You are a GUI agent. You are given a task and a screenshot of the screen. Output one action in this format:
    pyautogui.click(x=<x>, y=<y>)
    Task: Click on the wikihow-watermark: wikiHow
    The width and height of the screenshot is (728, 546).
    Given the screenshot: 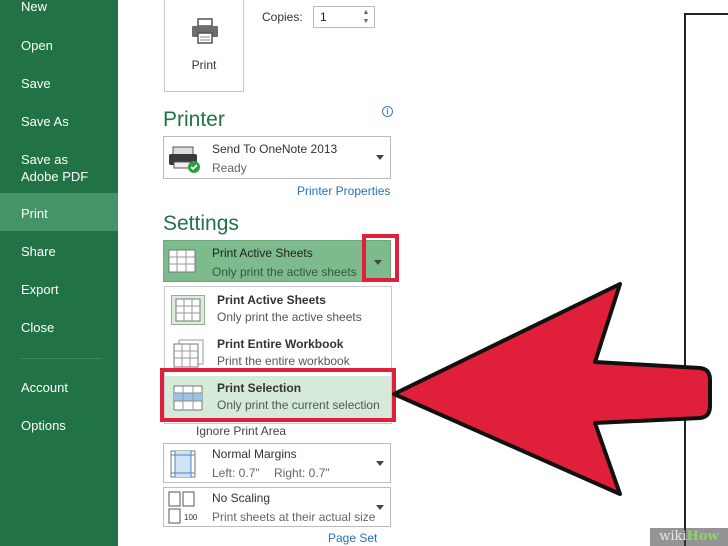 What is the action you would take?
    pyautogui.click(x=689, y=537)
    